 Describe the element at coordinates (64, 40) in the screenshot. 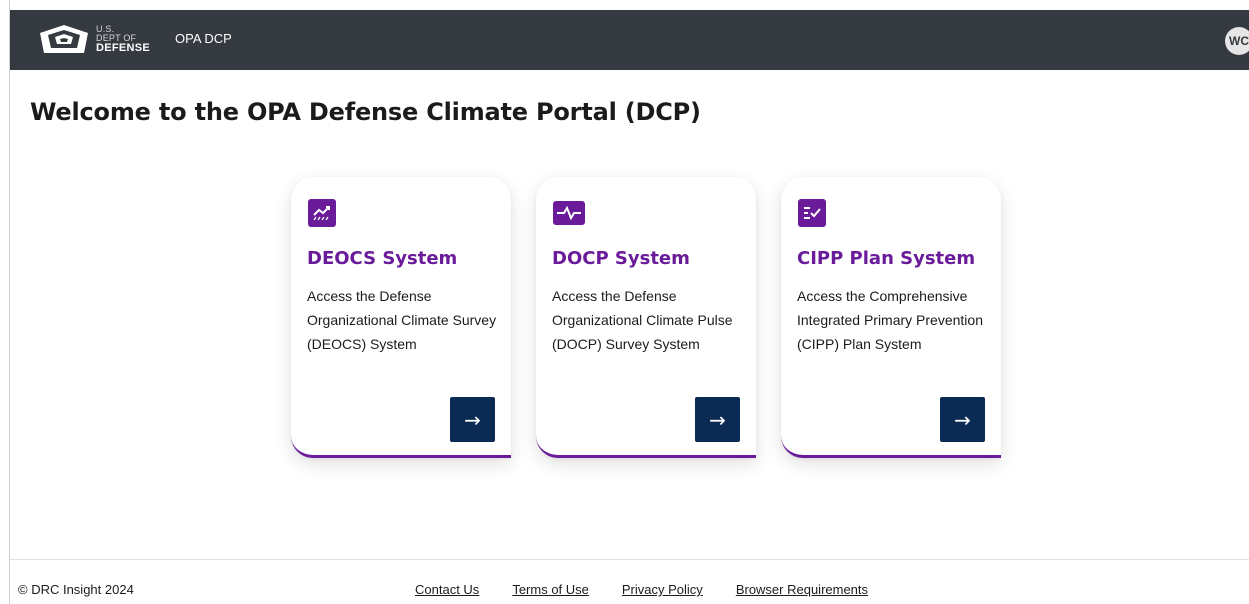

I see `pentagon-logo-icon` at that location.